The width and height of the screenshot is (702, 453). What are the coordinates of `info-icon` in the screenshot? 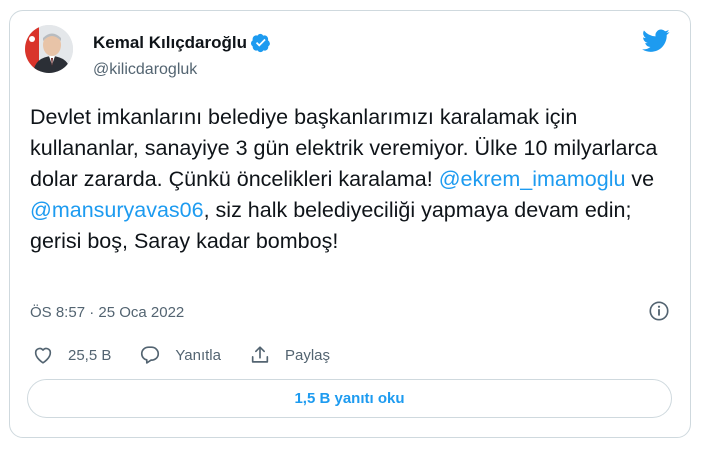 It's located at (659, 311).